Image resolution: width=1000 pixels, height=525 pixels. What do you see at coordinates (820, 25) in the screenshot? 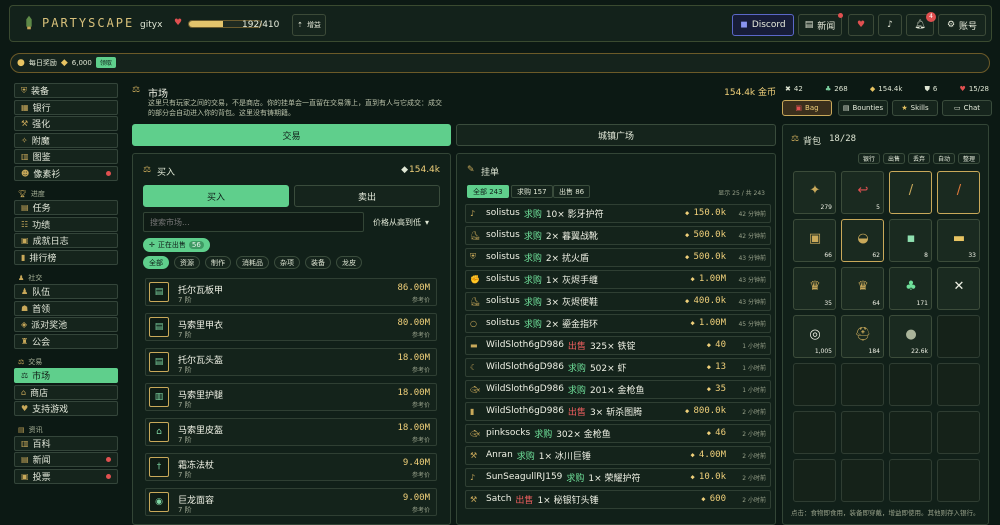
I see `news-button: ▤ 新闻` at bounding box center [820, 25].